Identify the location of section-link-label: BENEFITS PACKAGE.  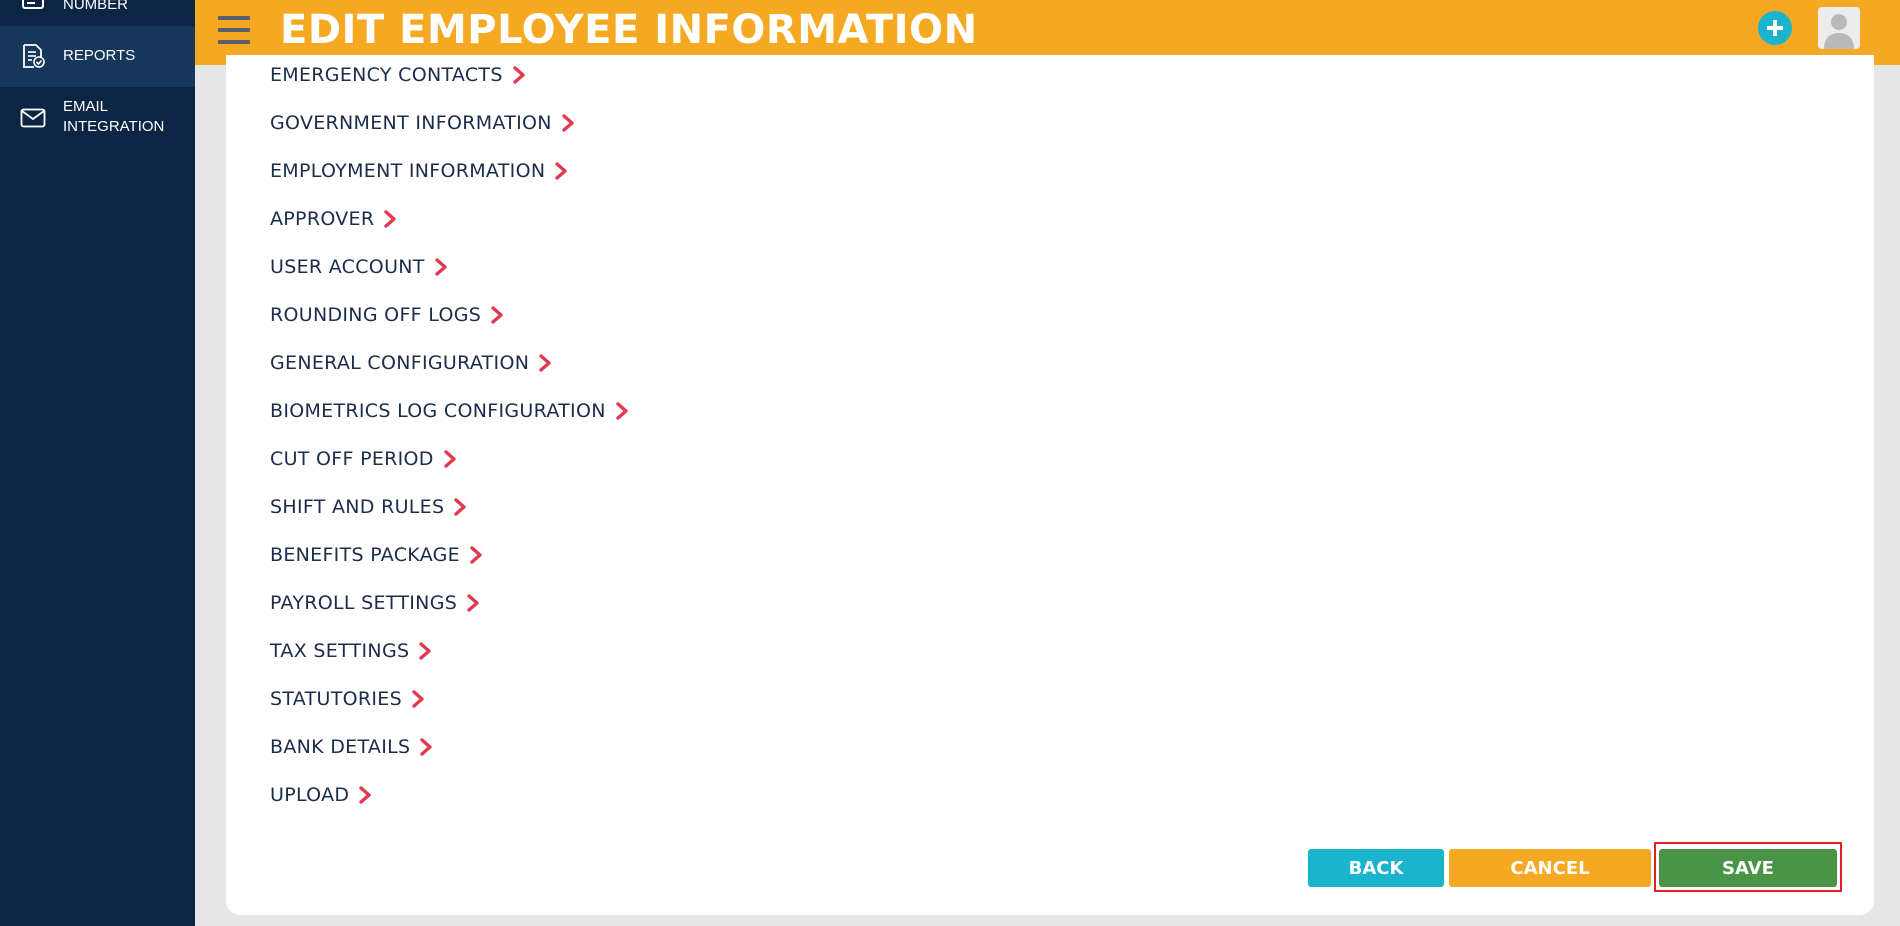
(365, 555).